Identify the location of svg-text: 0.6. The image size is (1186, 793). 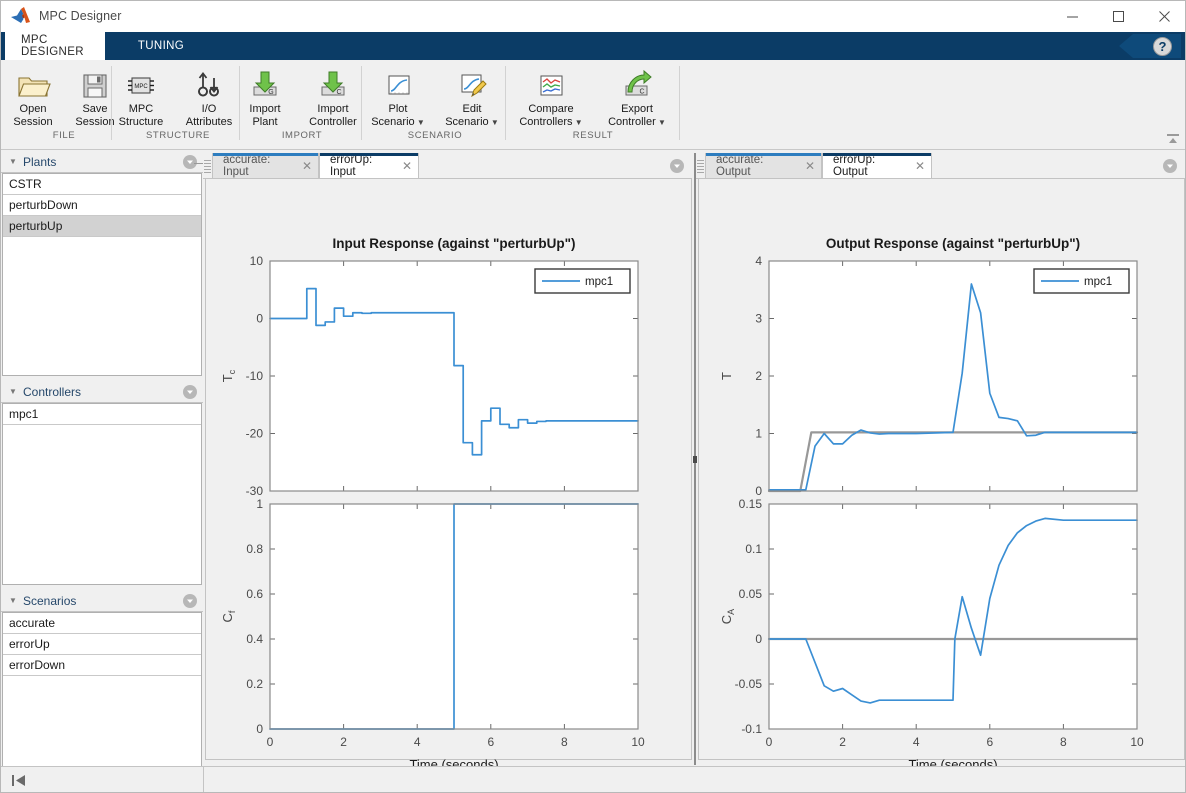
(254, 594).